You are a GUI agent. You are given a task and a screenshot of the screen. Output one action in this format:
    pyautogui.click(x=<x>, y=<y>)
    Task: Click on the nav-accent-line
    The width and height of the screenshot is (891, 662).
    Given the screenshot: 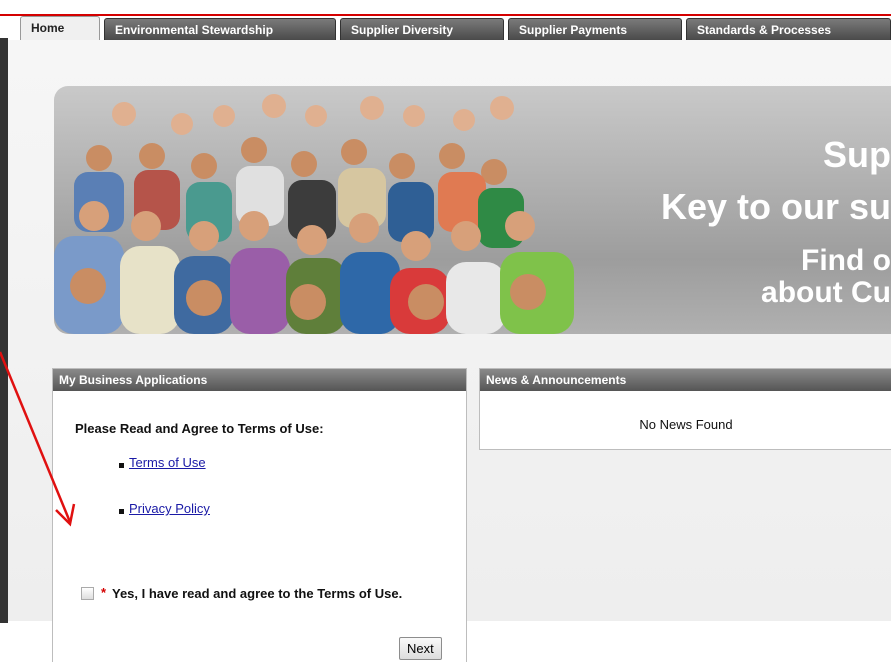 What is the action you would take?
    pyautogui.click(x=445, y=15)
    